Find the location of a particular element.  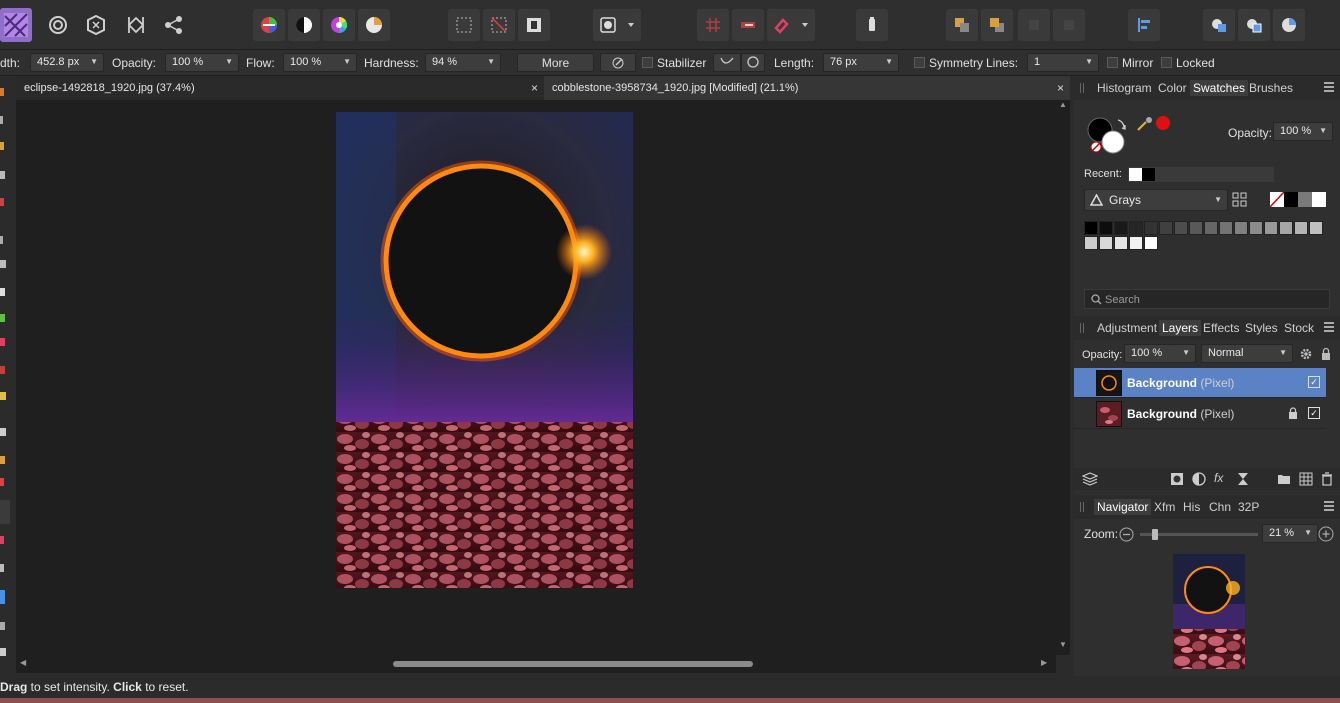

marquee-select-icon is located at coordinates (464, 25).